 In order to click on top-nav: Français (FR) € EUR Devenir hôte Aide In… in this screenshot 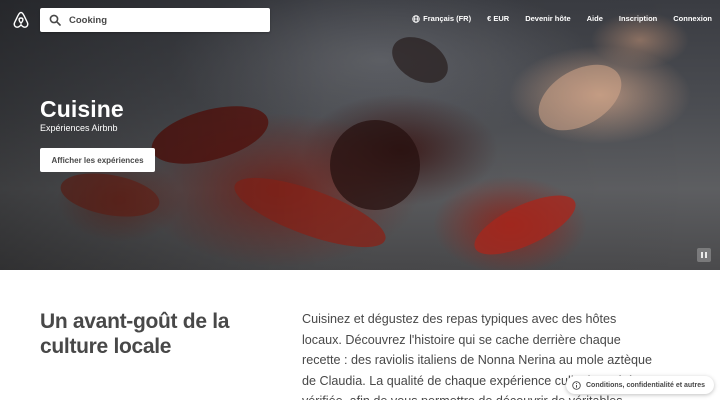, I will do `click(554, 18)`.